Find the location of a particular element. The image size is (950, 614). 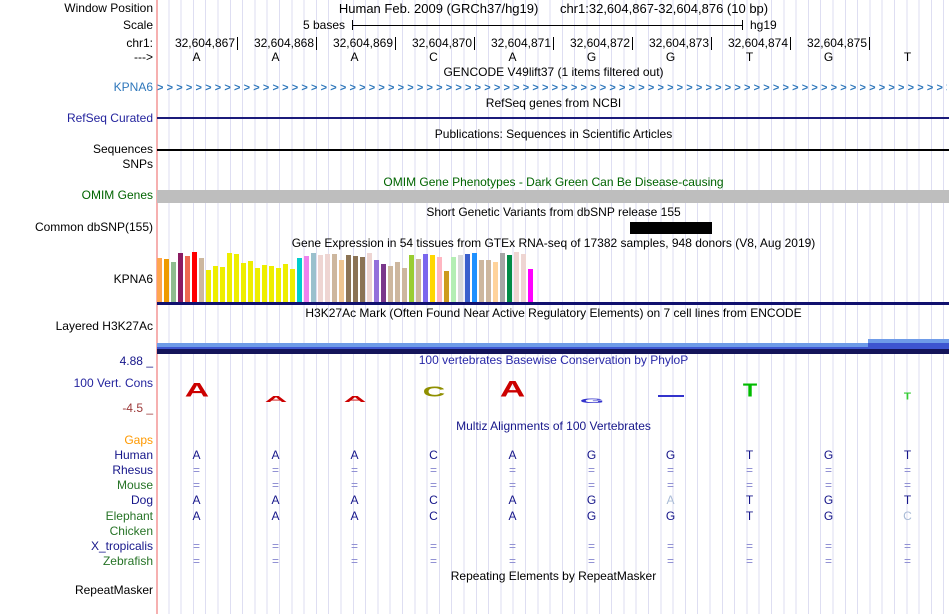

multiz-species-label-rhesus: Rhesus is located at coordinates (76, 470).